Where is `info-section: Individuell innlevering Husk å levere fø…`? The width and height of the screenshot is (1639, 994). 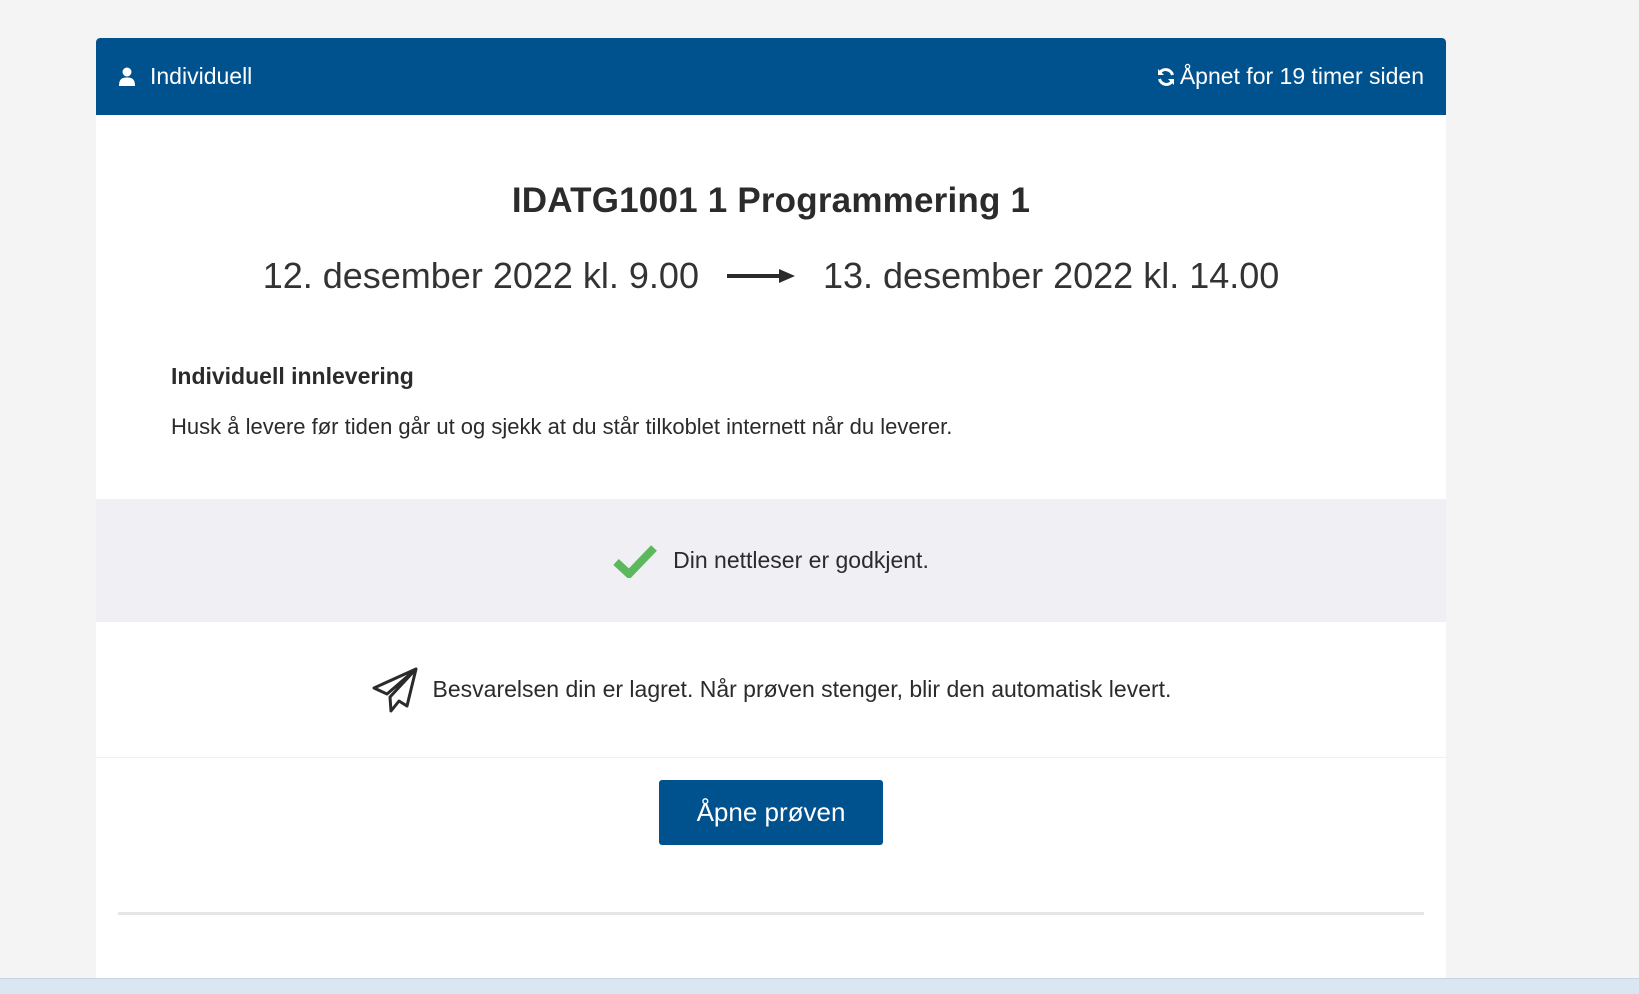 info-section: Individuell innlevering Husk å levere fø… is located at coordinates (771, 401).